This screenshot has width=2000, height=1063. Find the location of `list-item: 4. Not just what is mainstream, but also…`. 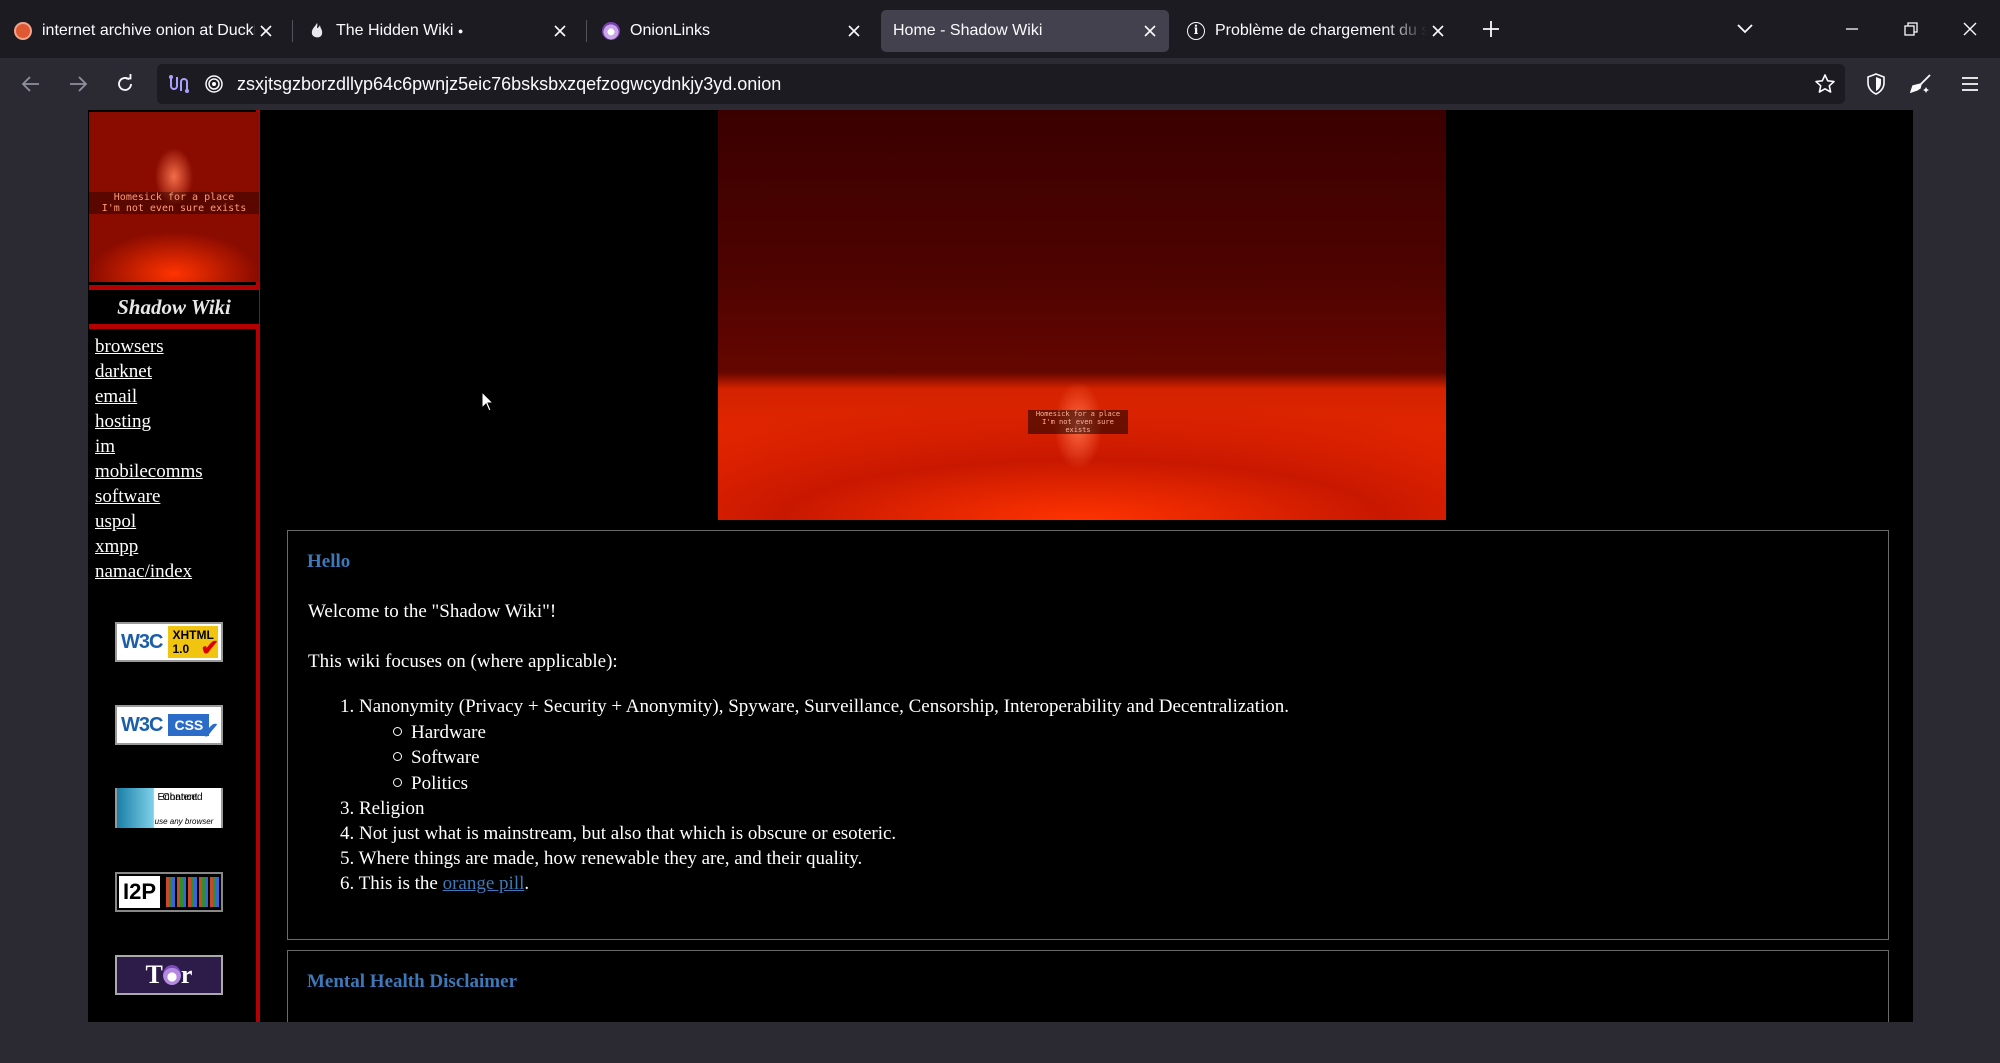

list-item: 4. Not just what is mainstream, but also… is located at coordinates (618, 833).